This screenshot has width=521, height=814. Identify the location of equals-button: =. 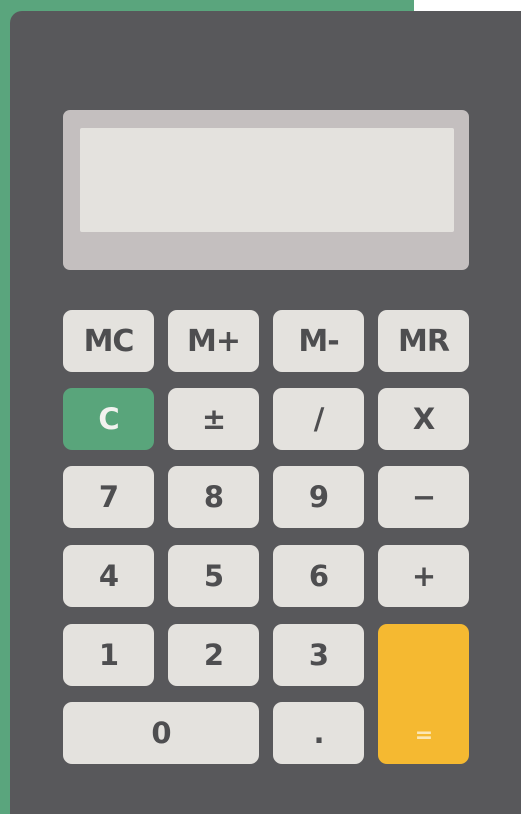
(423, 694).